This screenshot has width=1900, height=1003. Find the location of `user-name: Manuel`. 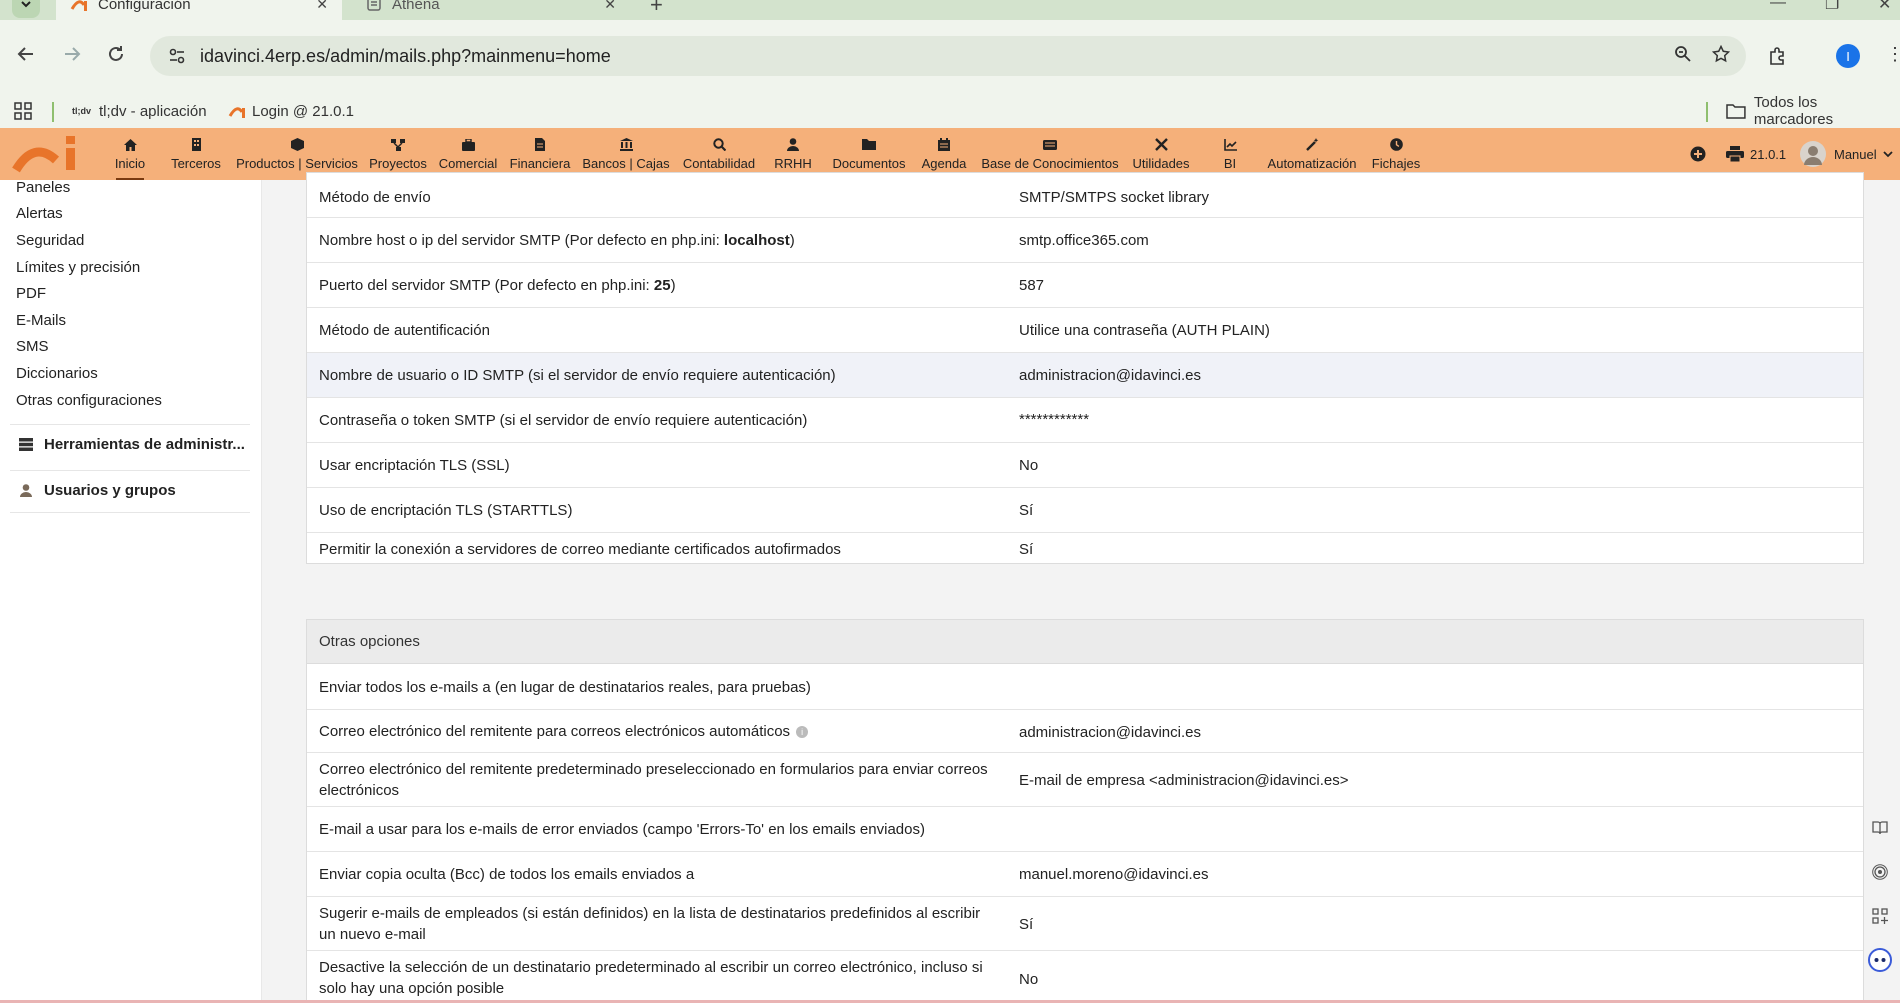

user-name: Manuel is located at coordinates (1855, 154).